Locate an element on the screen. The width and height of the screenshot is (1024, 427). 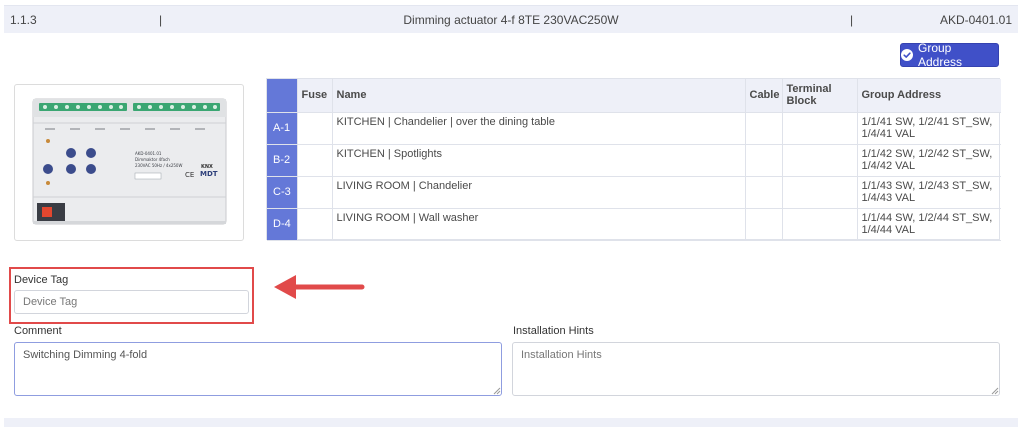
module-text-line1: AKD-0401.01 is located at coordinates (148, 153).